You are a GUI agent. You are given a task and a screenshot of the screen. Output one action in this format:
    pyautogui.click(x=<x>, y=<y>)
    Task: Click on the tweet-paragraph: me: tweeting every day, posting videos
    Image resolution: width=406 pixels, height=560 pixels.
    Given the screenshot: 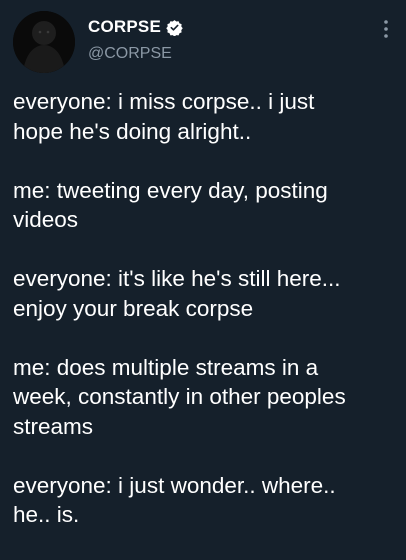 What is the action you would take?
    pyautogui.click(x=170, y=205)
    